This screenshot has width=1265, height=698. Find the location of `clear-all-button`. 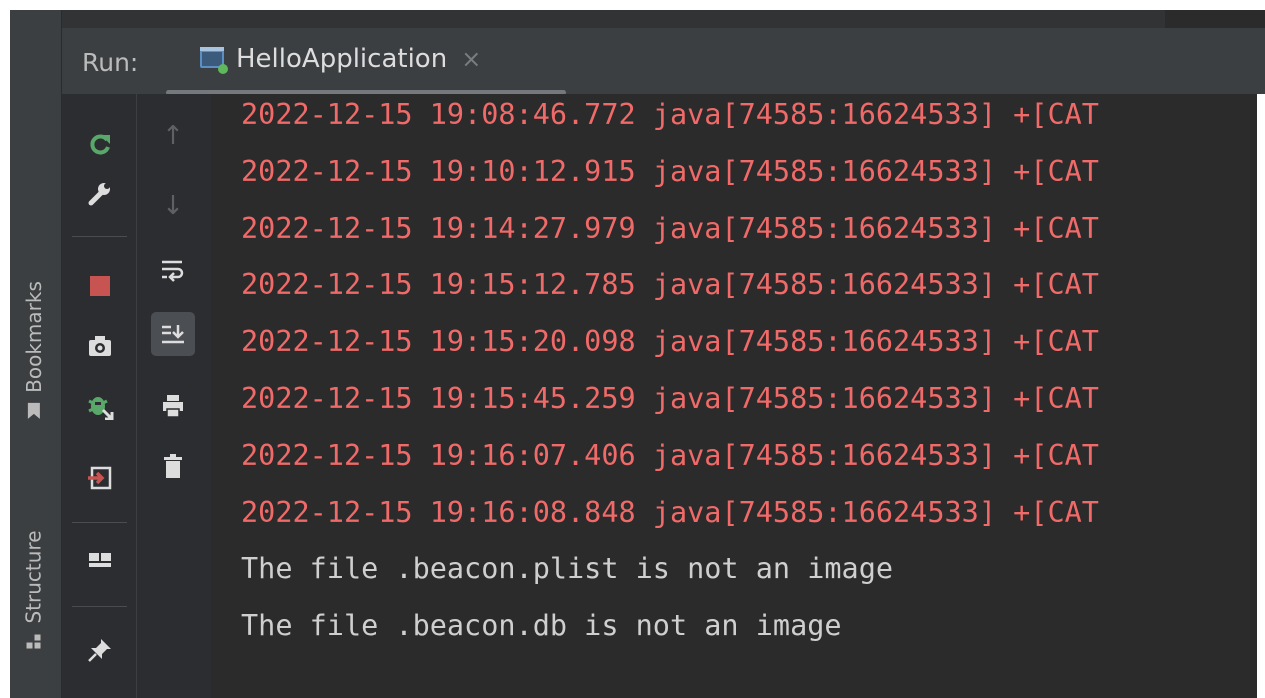

clear-all-button is located at coordinates (173, 466).